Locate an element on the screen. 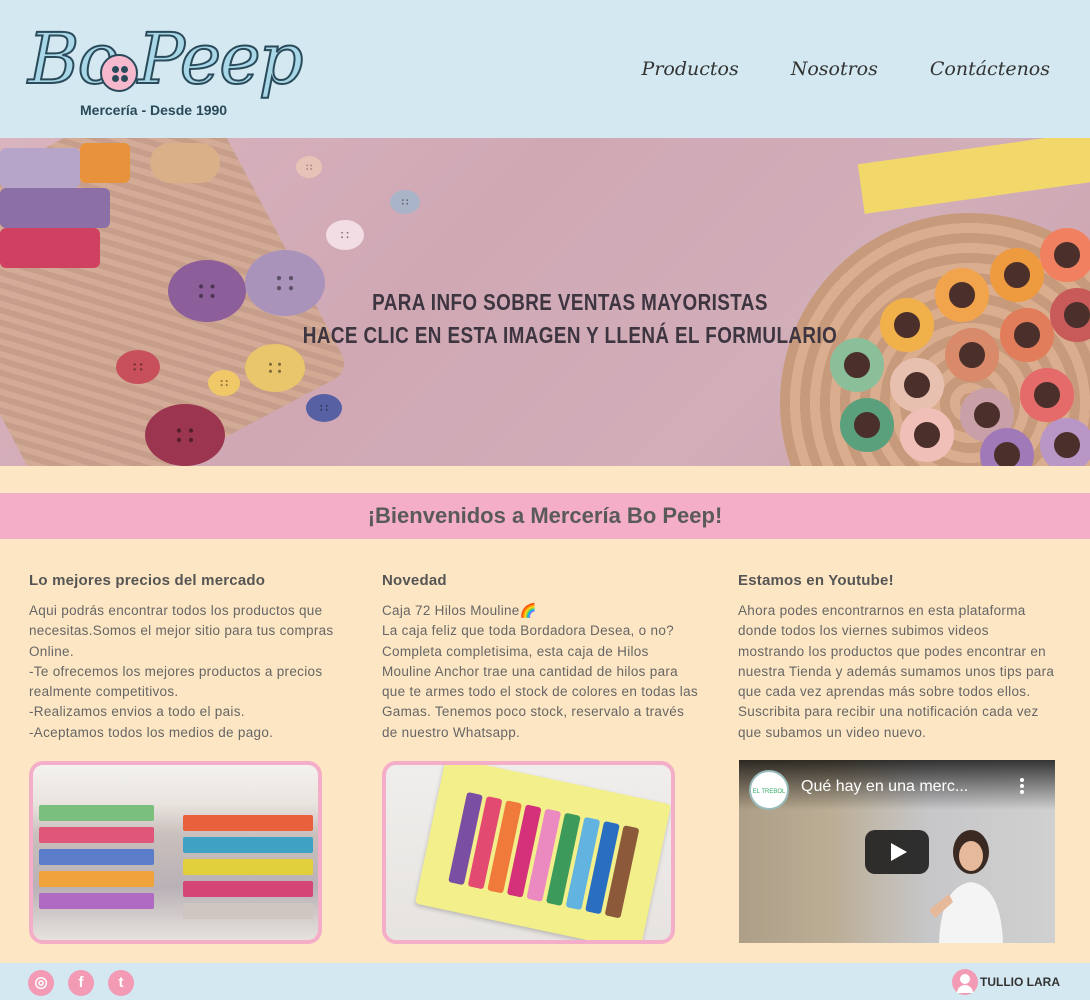 This screenshot has height=1000, width=1090. welcome-bar: ¡Bienvenidos a Mercería Bo Peep! is located at coordinates (545, 516).